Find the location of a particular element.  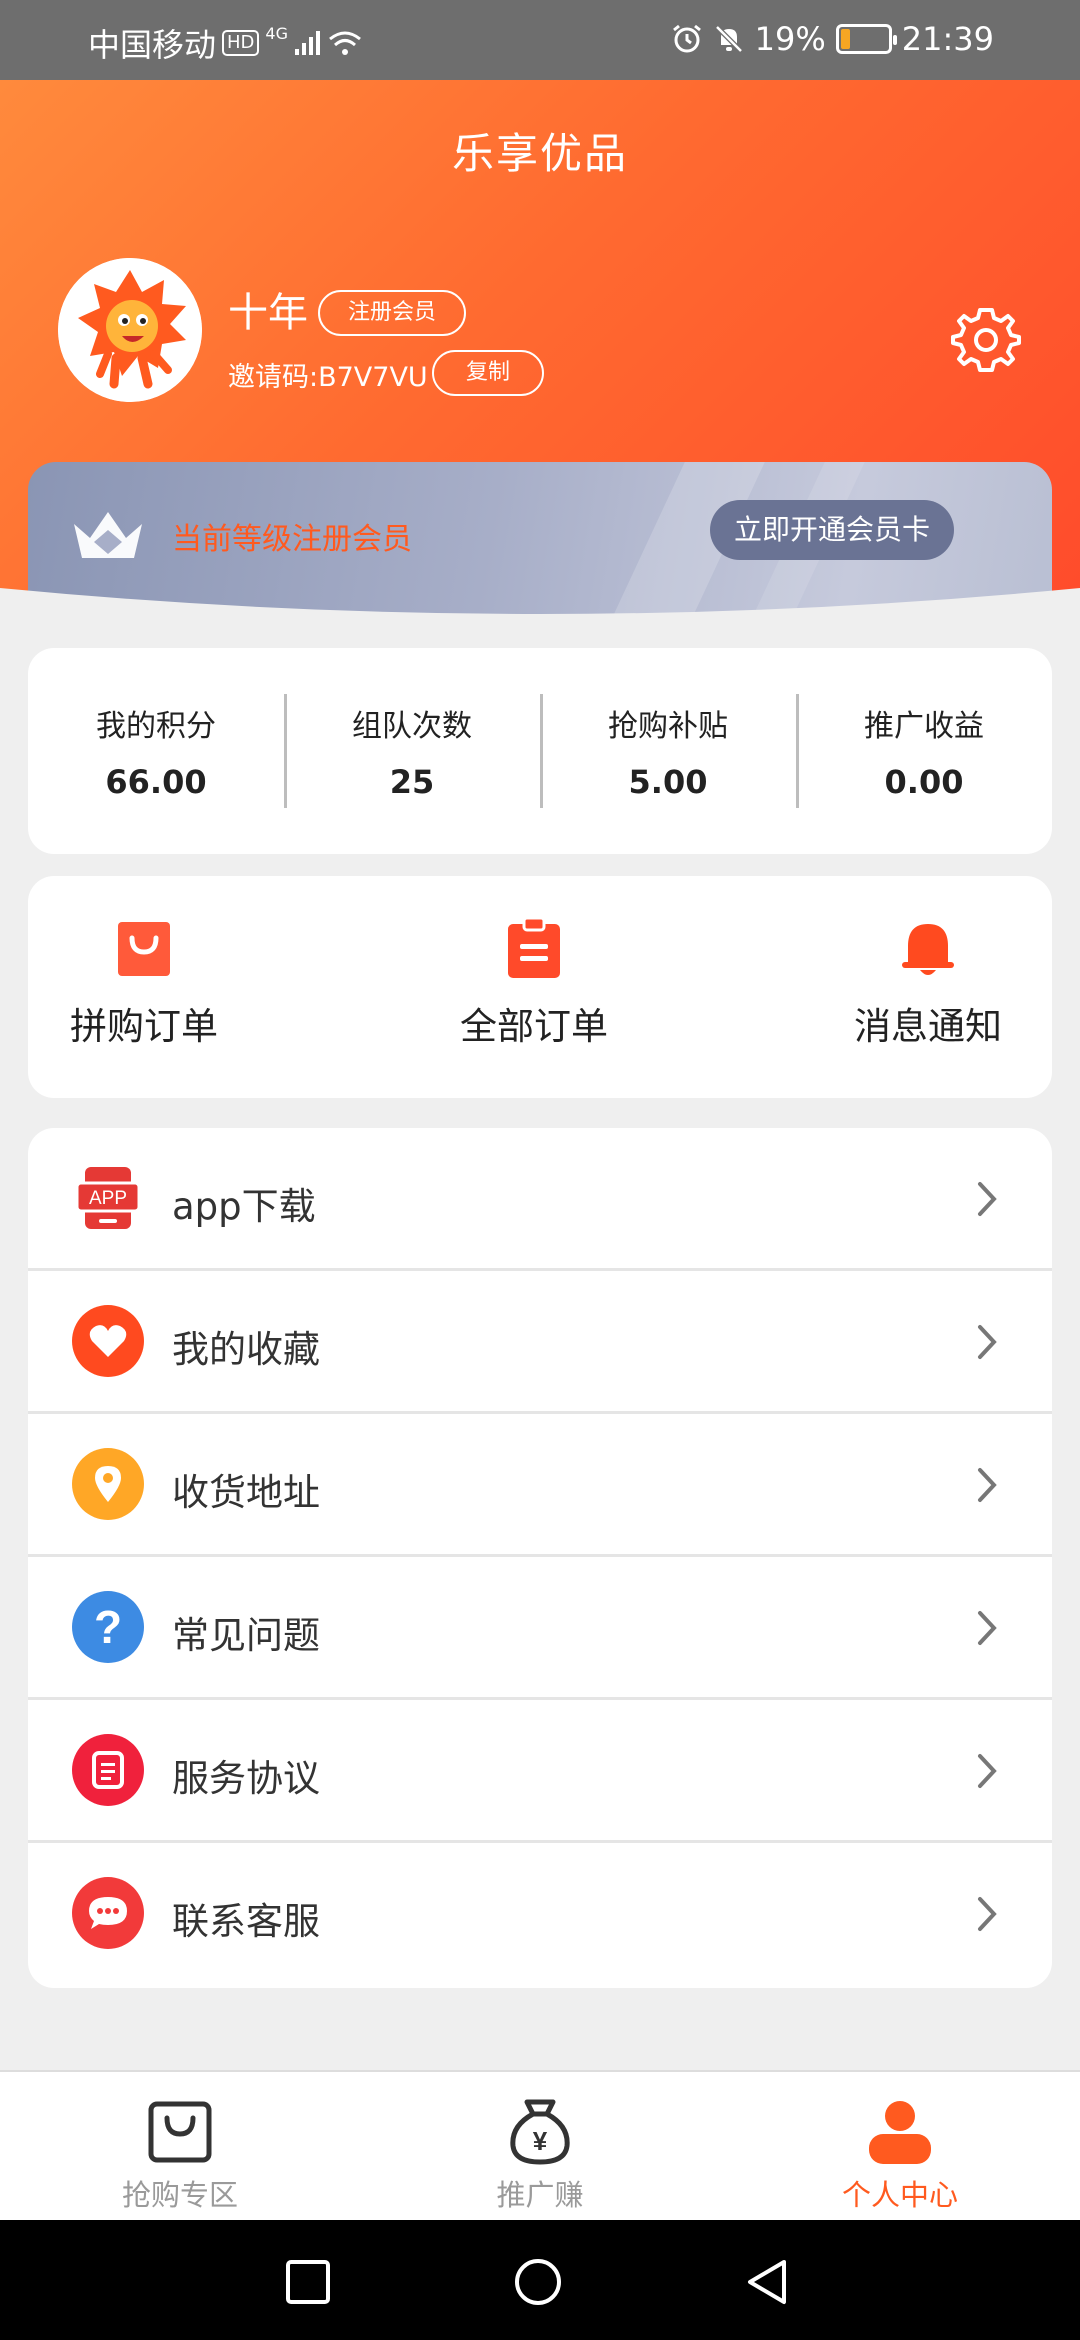

page-title: 乐享优品 is located at coordinates (539, 153).